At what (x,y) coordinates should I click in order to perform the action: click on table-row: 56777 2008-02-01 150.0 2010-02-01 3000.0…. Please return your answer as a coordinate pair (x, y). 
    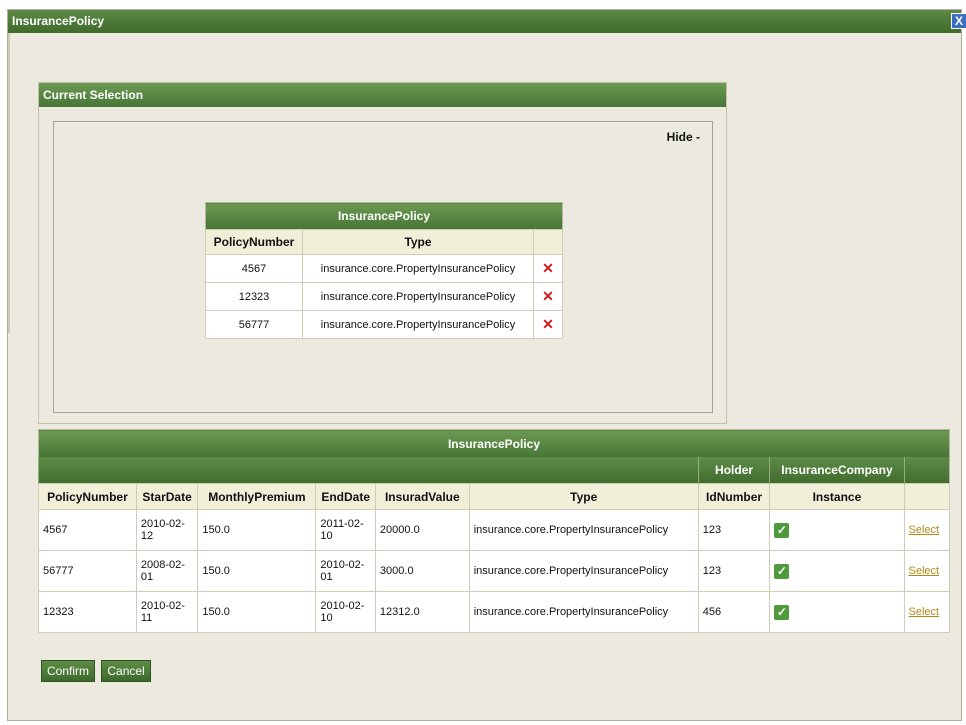
    Looking at the image, I should click on (494, 571).